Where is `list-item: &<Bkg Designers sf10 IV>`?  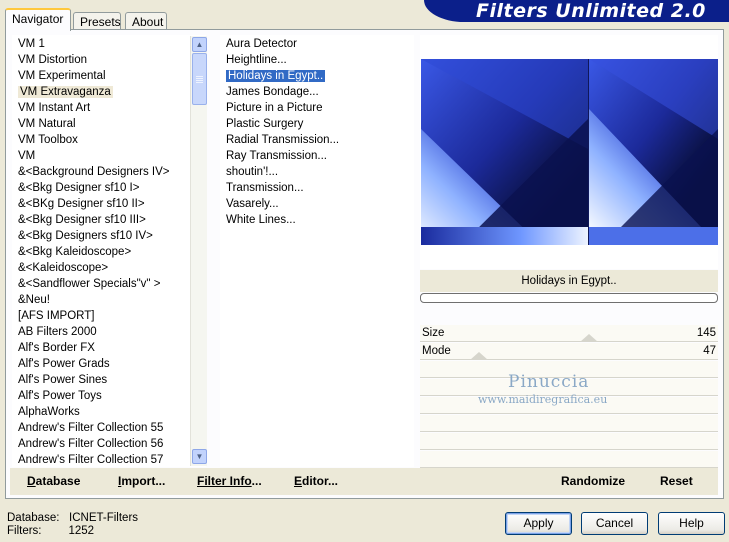 list-item: &<Bkg Designers sf10 IV> is located at coordinates (109, 236).